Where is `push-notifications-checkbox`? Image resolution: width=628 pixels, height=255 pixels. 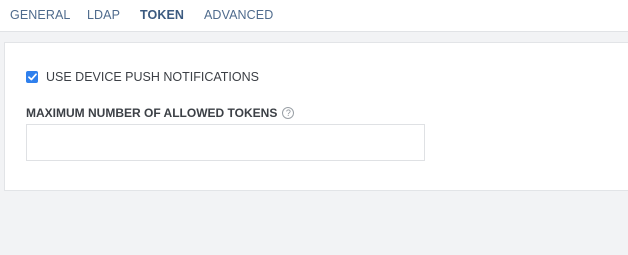
push-notifications-checkbox is located at coordinates (32, 77).